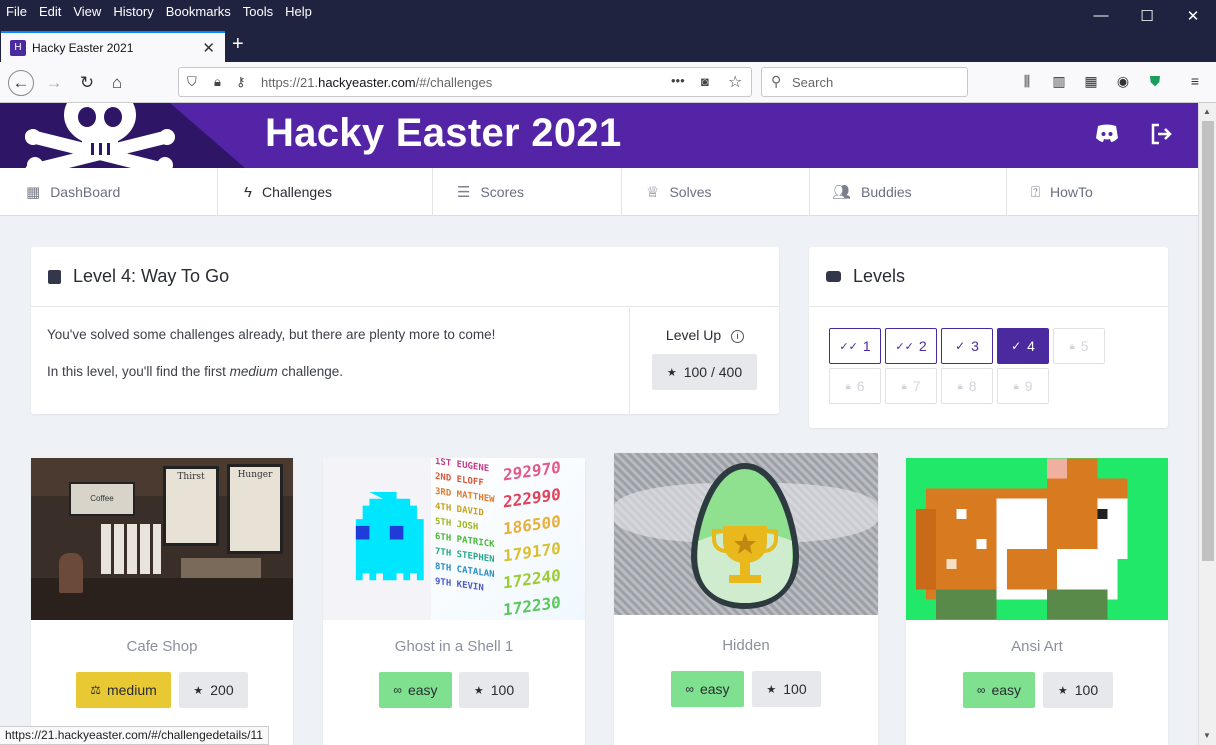 Image resolution: width=1216 pixels, height=745 pixels. I want to click on level-button-4: ✓ 4, so click(1023, 346).